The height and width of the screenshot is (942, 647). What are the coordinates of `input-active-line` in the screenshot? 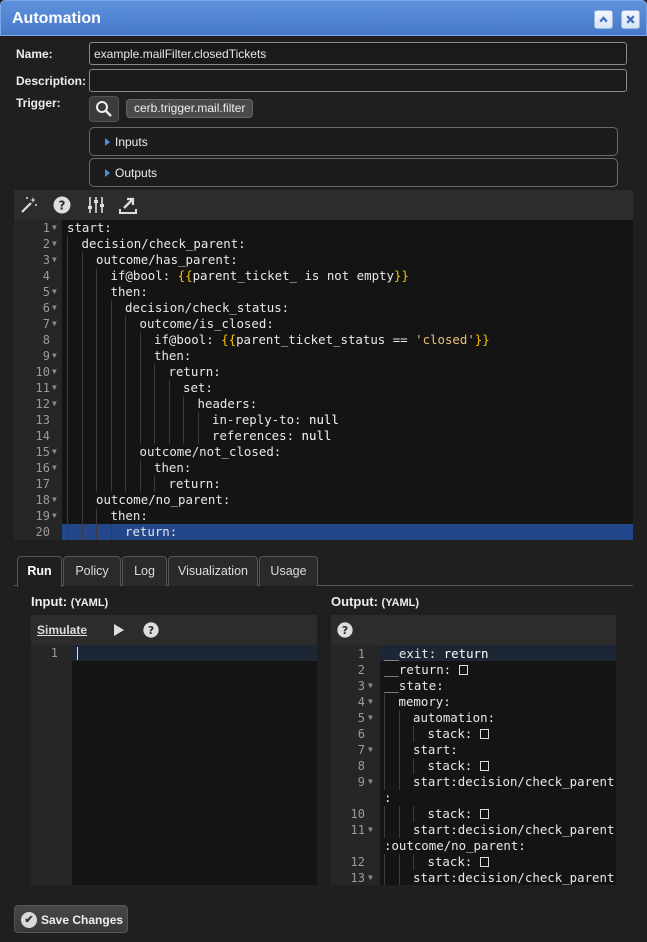 It's located at (194, 653).